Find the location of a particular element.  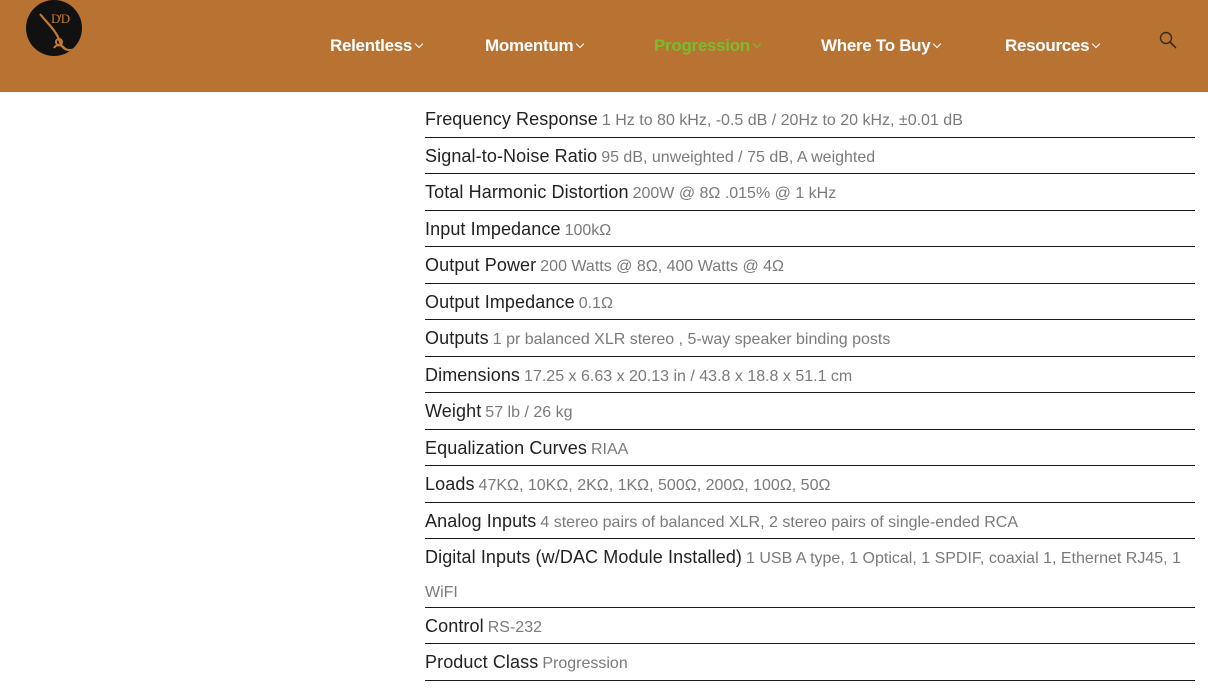

nav-item-label: Resources is located at coordinates (1047, 45).